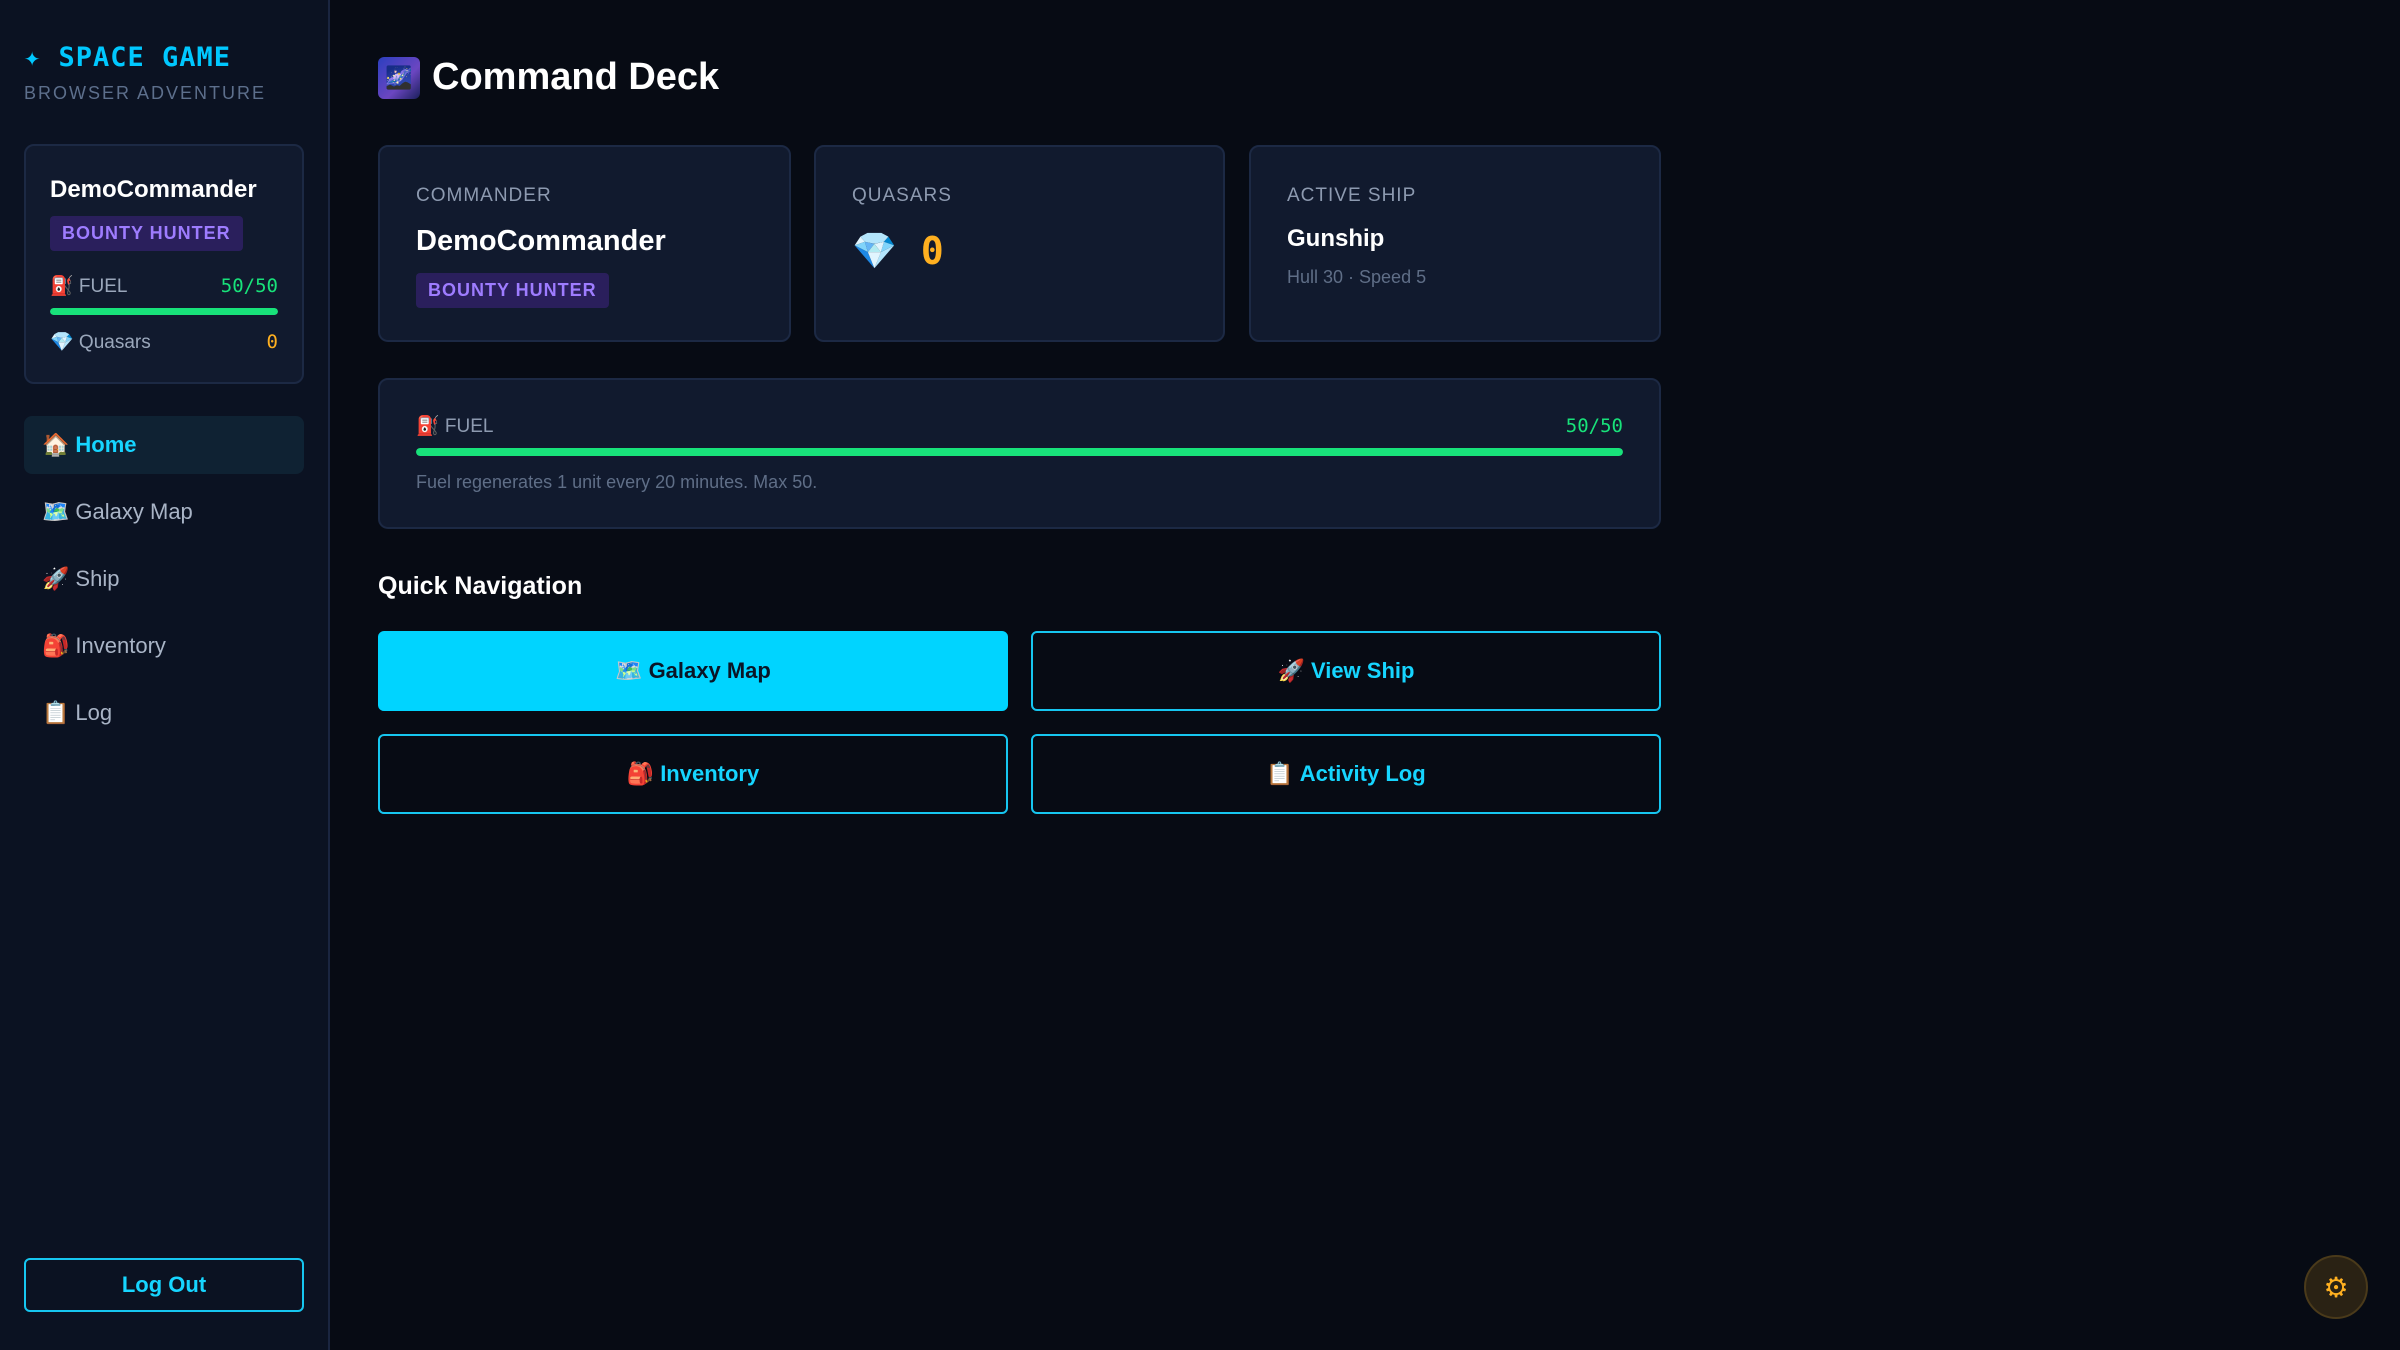  What do you see at coordinates (1362, 670) in the screenshot?
I see `button-label: View Ship` at bounding box center [1362, 670].